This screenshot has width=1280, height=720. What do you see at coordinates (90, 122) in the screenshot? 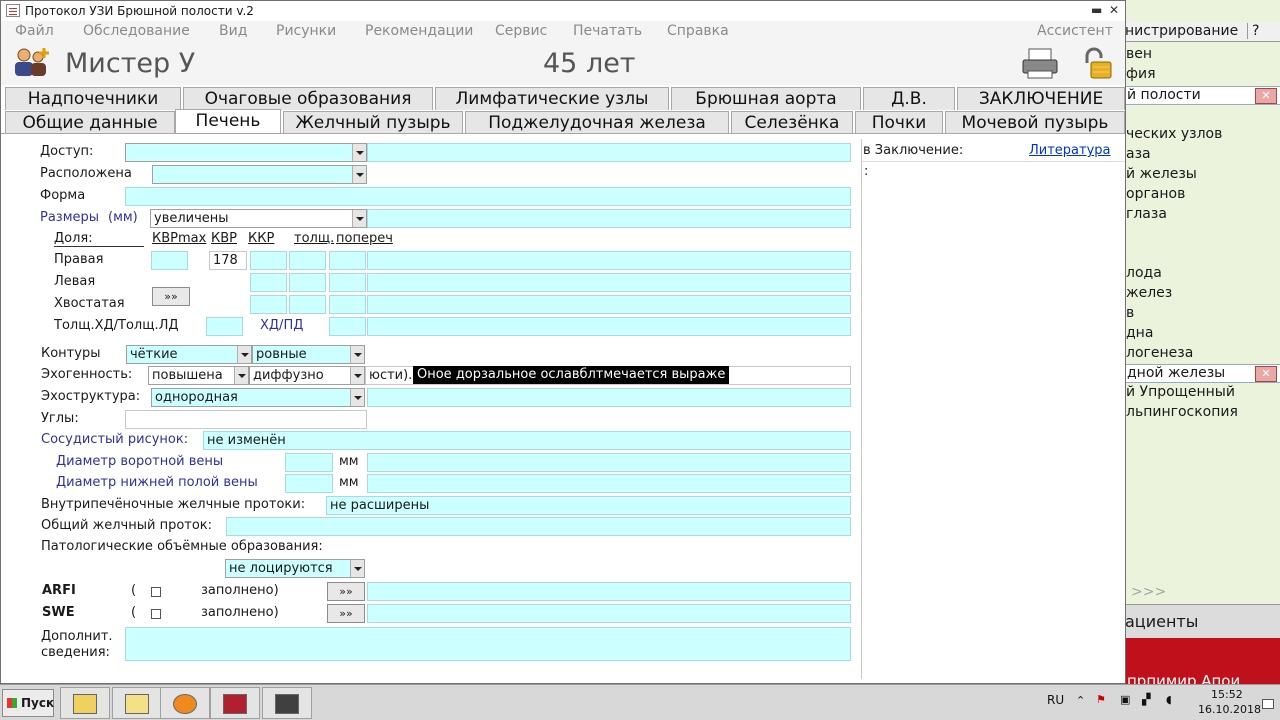
I see `tab-general-data: Общие данные` at bounding box center [90, 122].